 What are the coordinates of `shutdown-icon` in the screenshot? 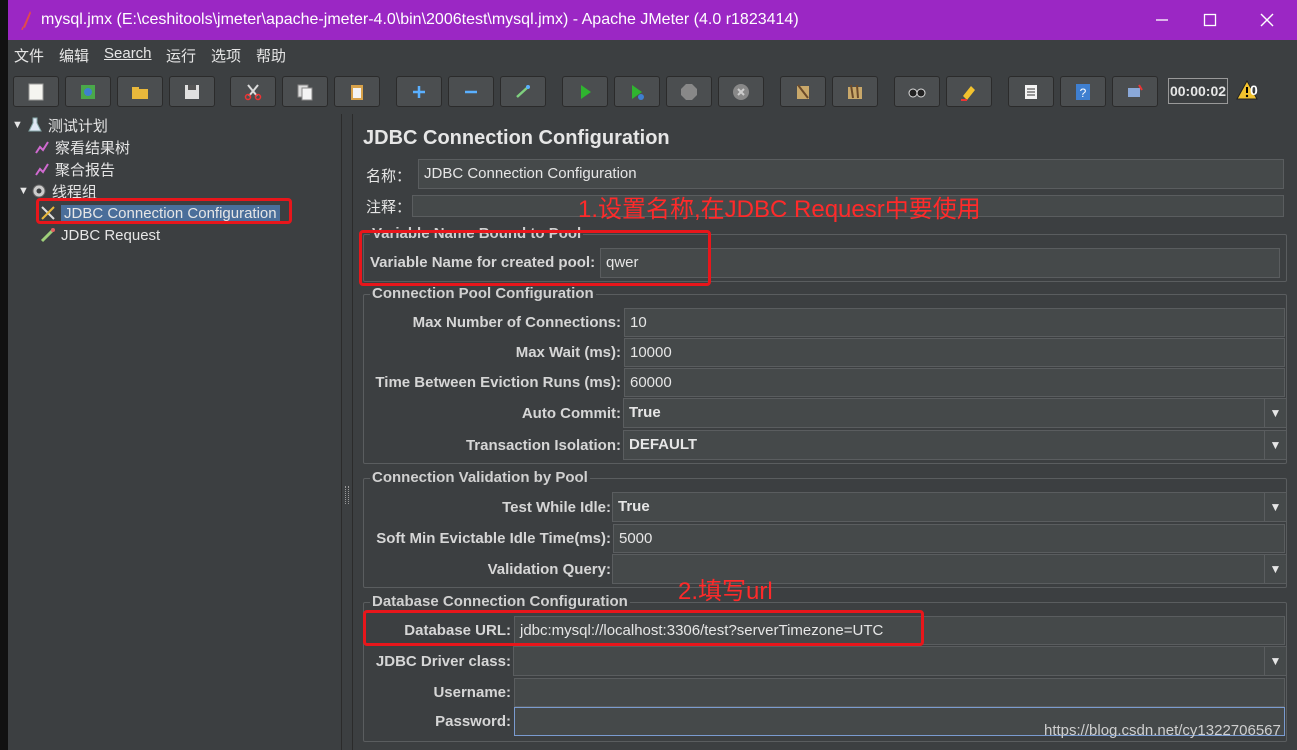 It's located at (741, 91).